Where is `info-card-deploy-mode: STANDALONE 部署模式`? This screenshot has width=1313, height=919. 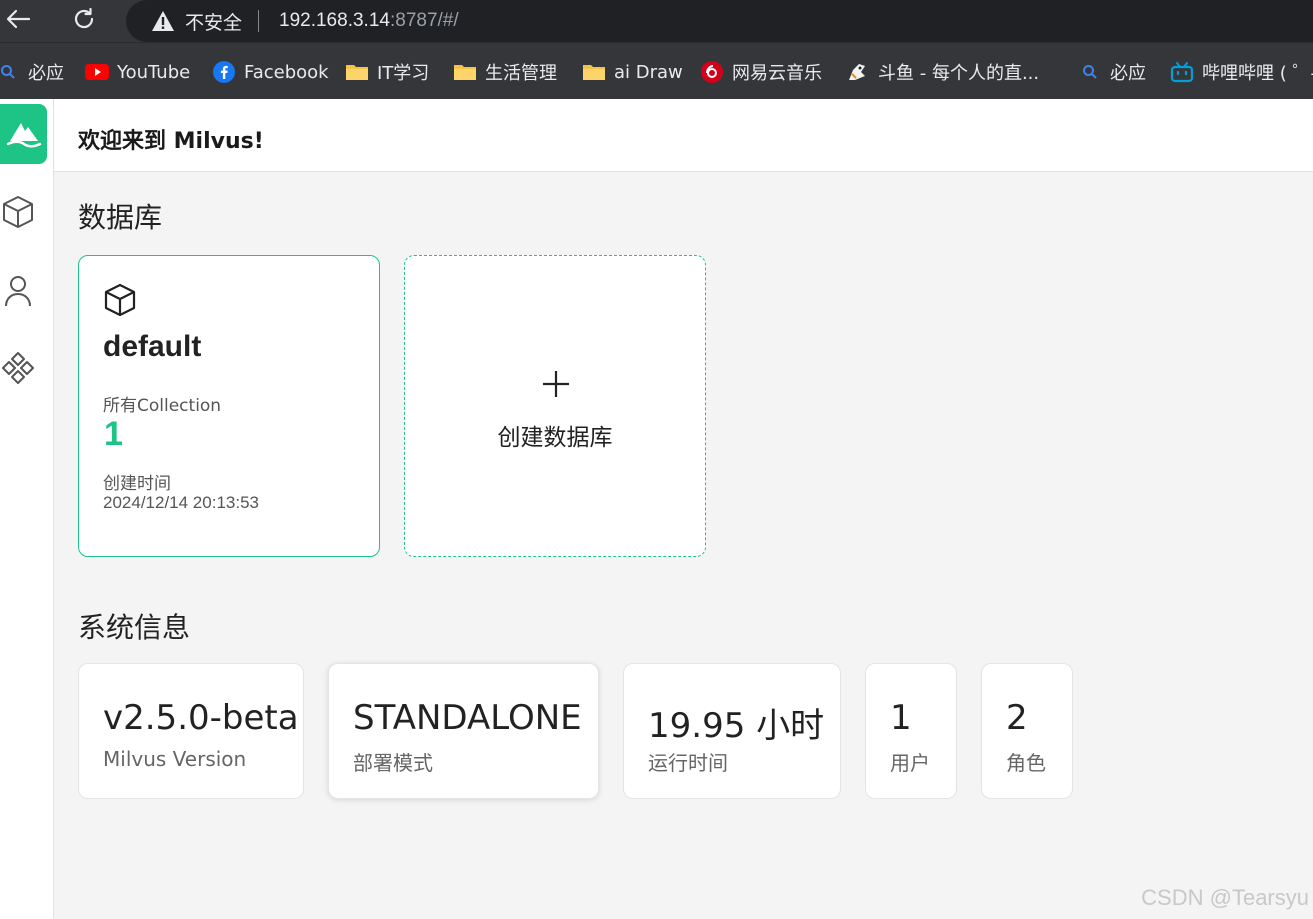
info-card-deploy-mode: STANDALONE 部署模式 is located at coordinates (463, 731).